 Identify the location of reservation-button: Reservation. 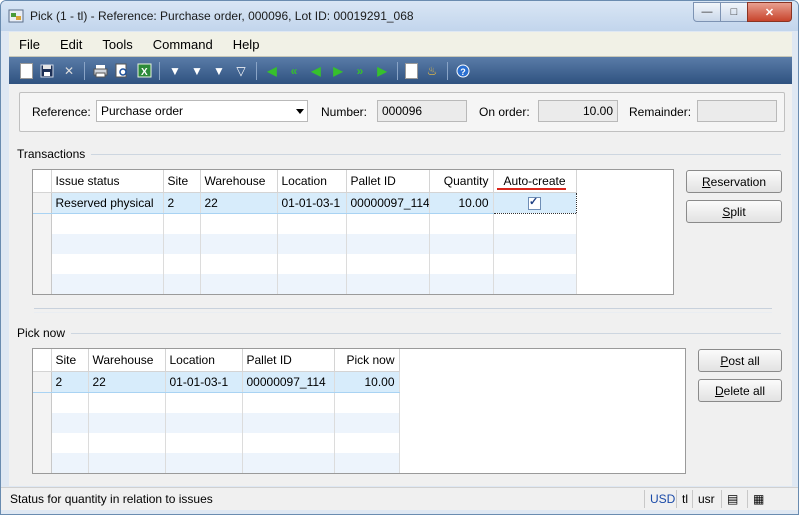
(734, 181).